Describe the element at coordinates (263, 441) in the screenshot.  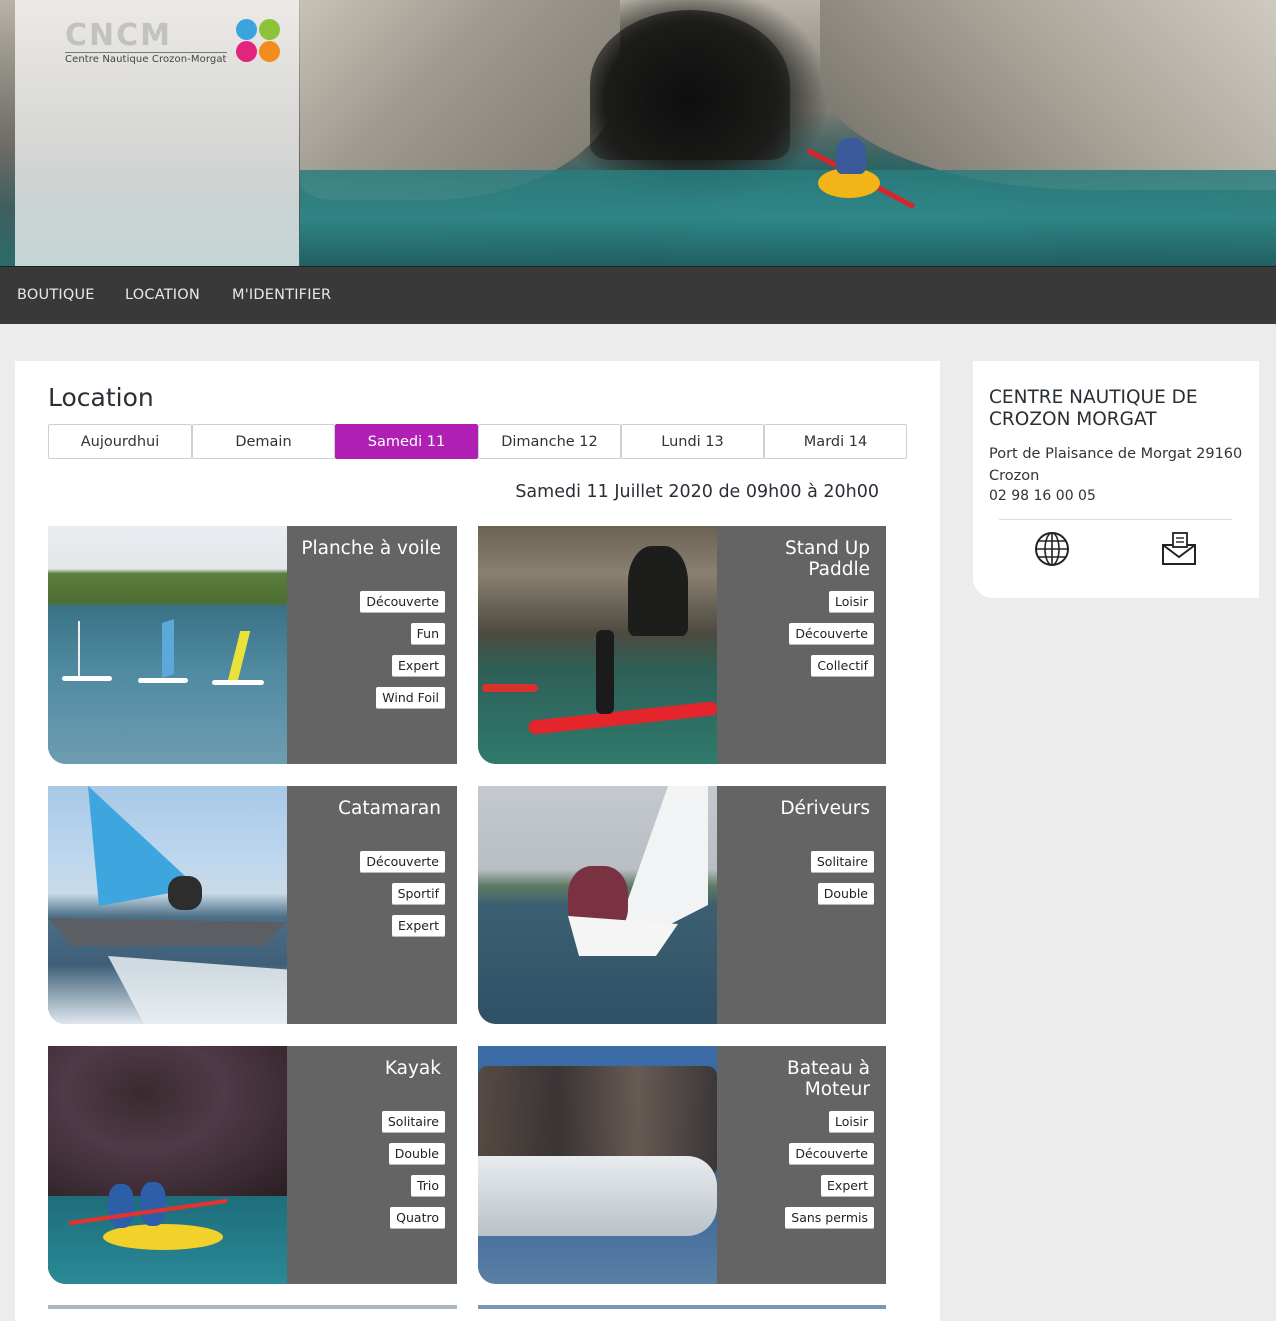
I see `tab-demain: Demain` at that location.